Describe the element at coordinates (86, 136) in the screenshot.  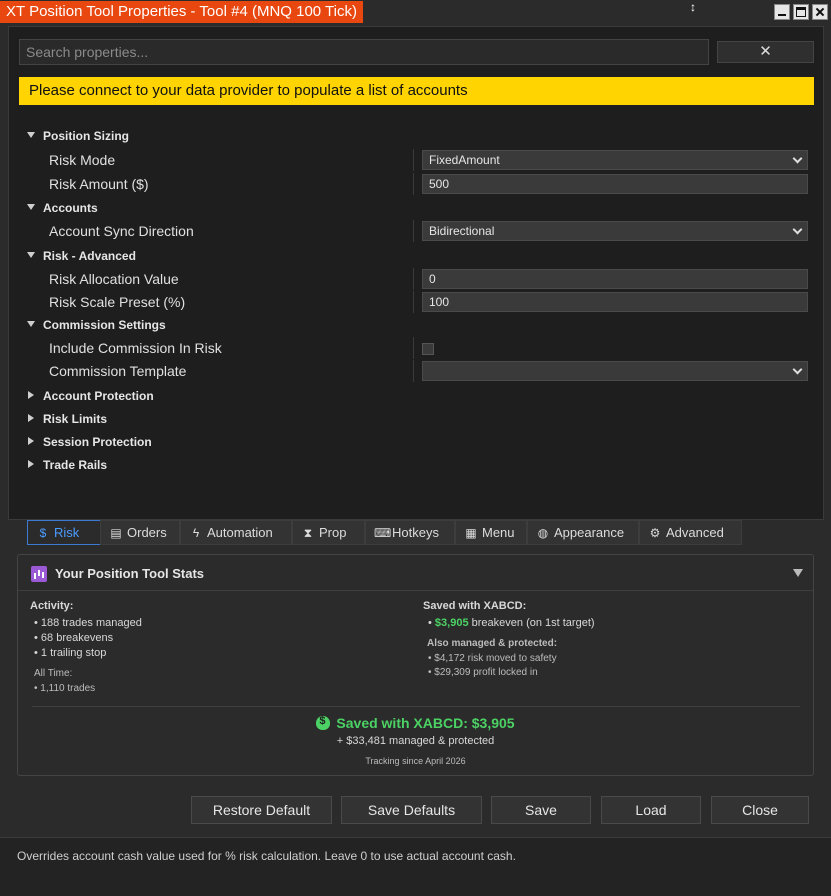
I see `category-label: Position Sizing` at that location.